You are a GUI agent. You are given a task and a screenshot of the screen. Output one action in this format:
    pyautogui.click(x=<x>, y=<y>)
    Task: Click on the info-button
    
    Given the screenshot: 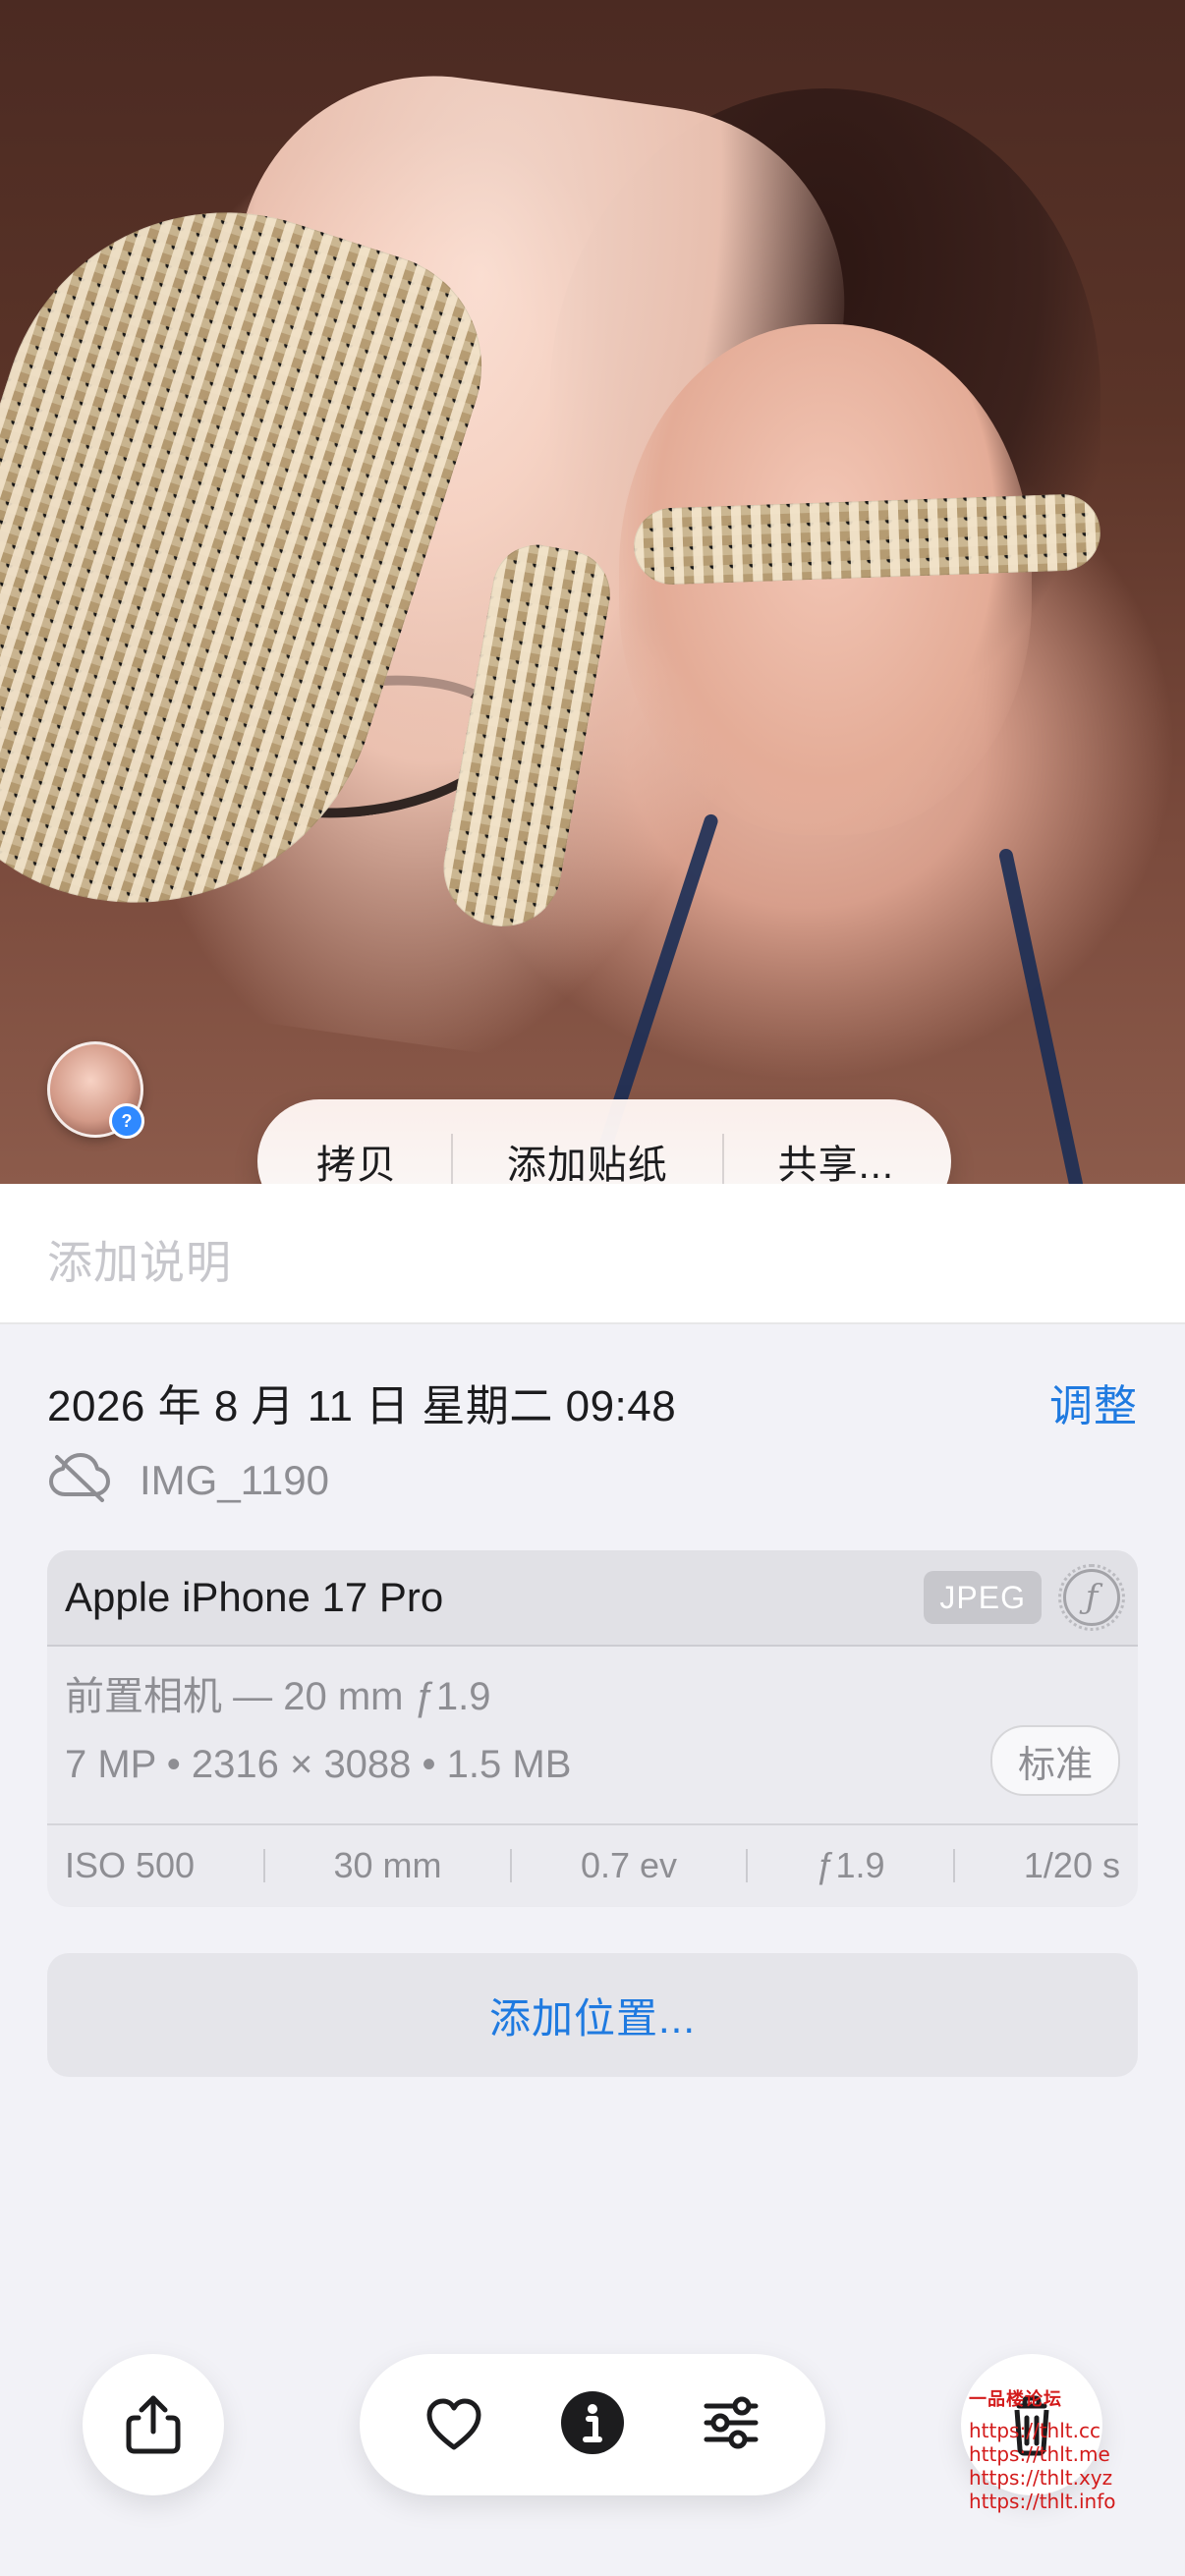 What is the action you would take?
    pyautogui.click(x=592, y=2425)
    